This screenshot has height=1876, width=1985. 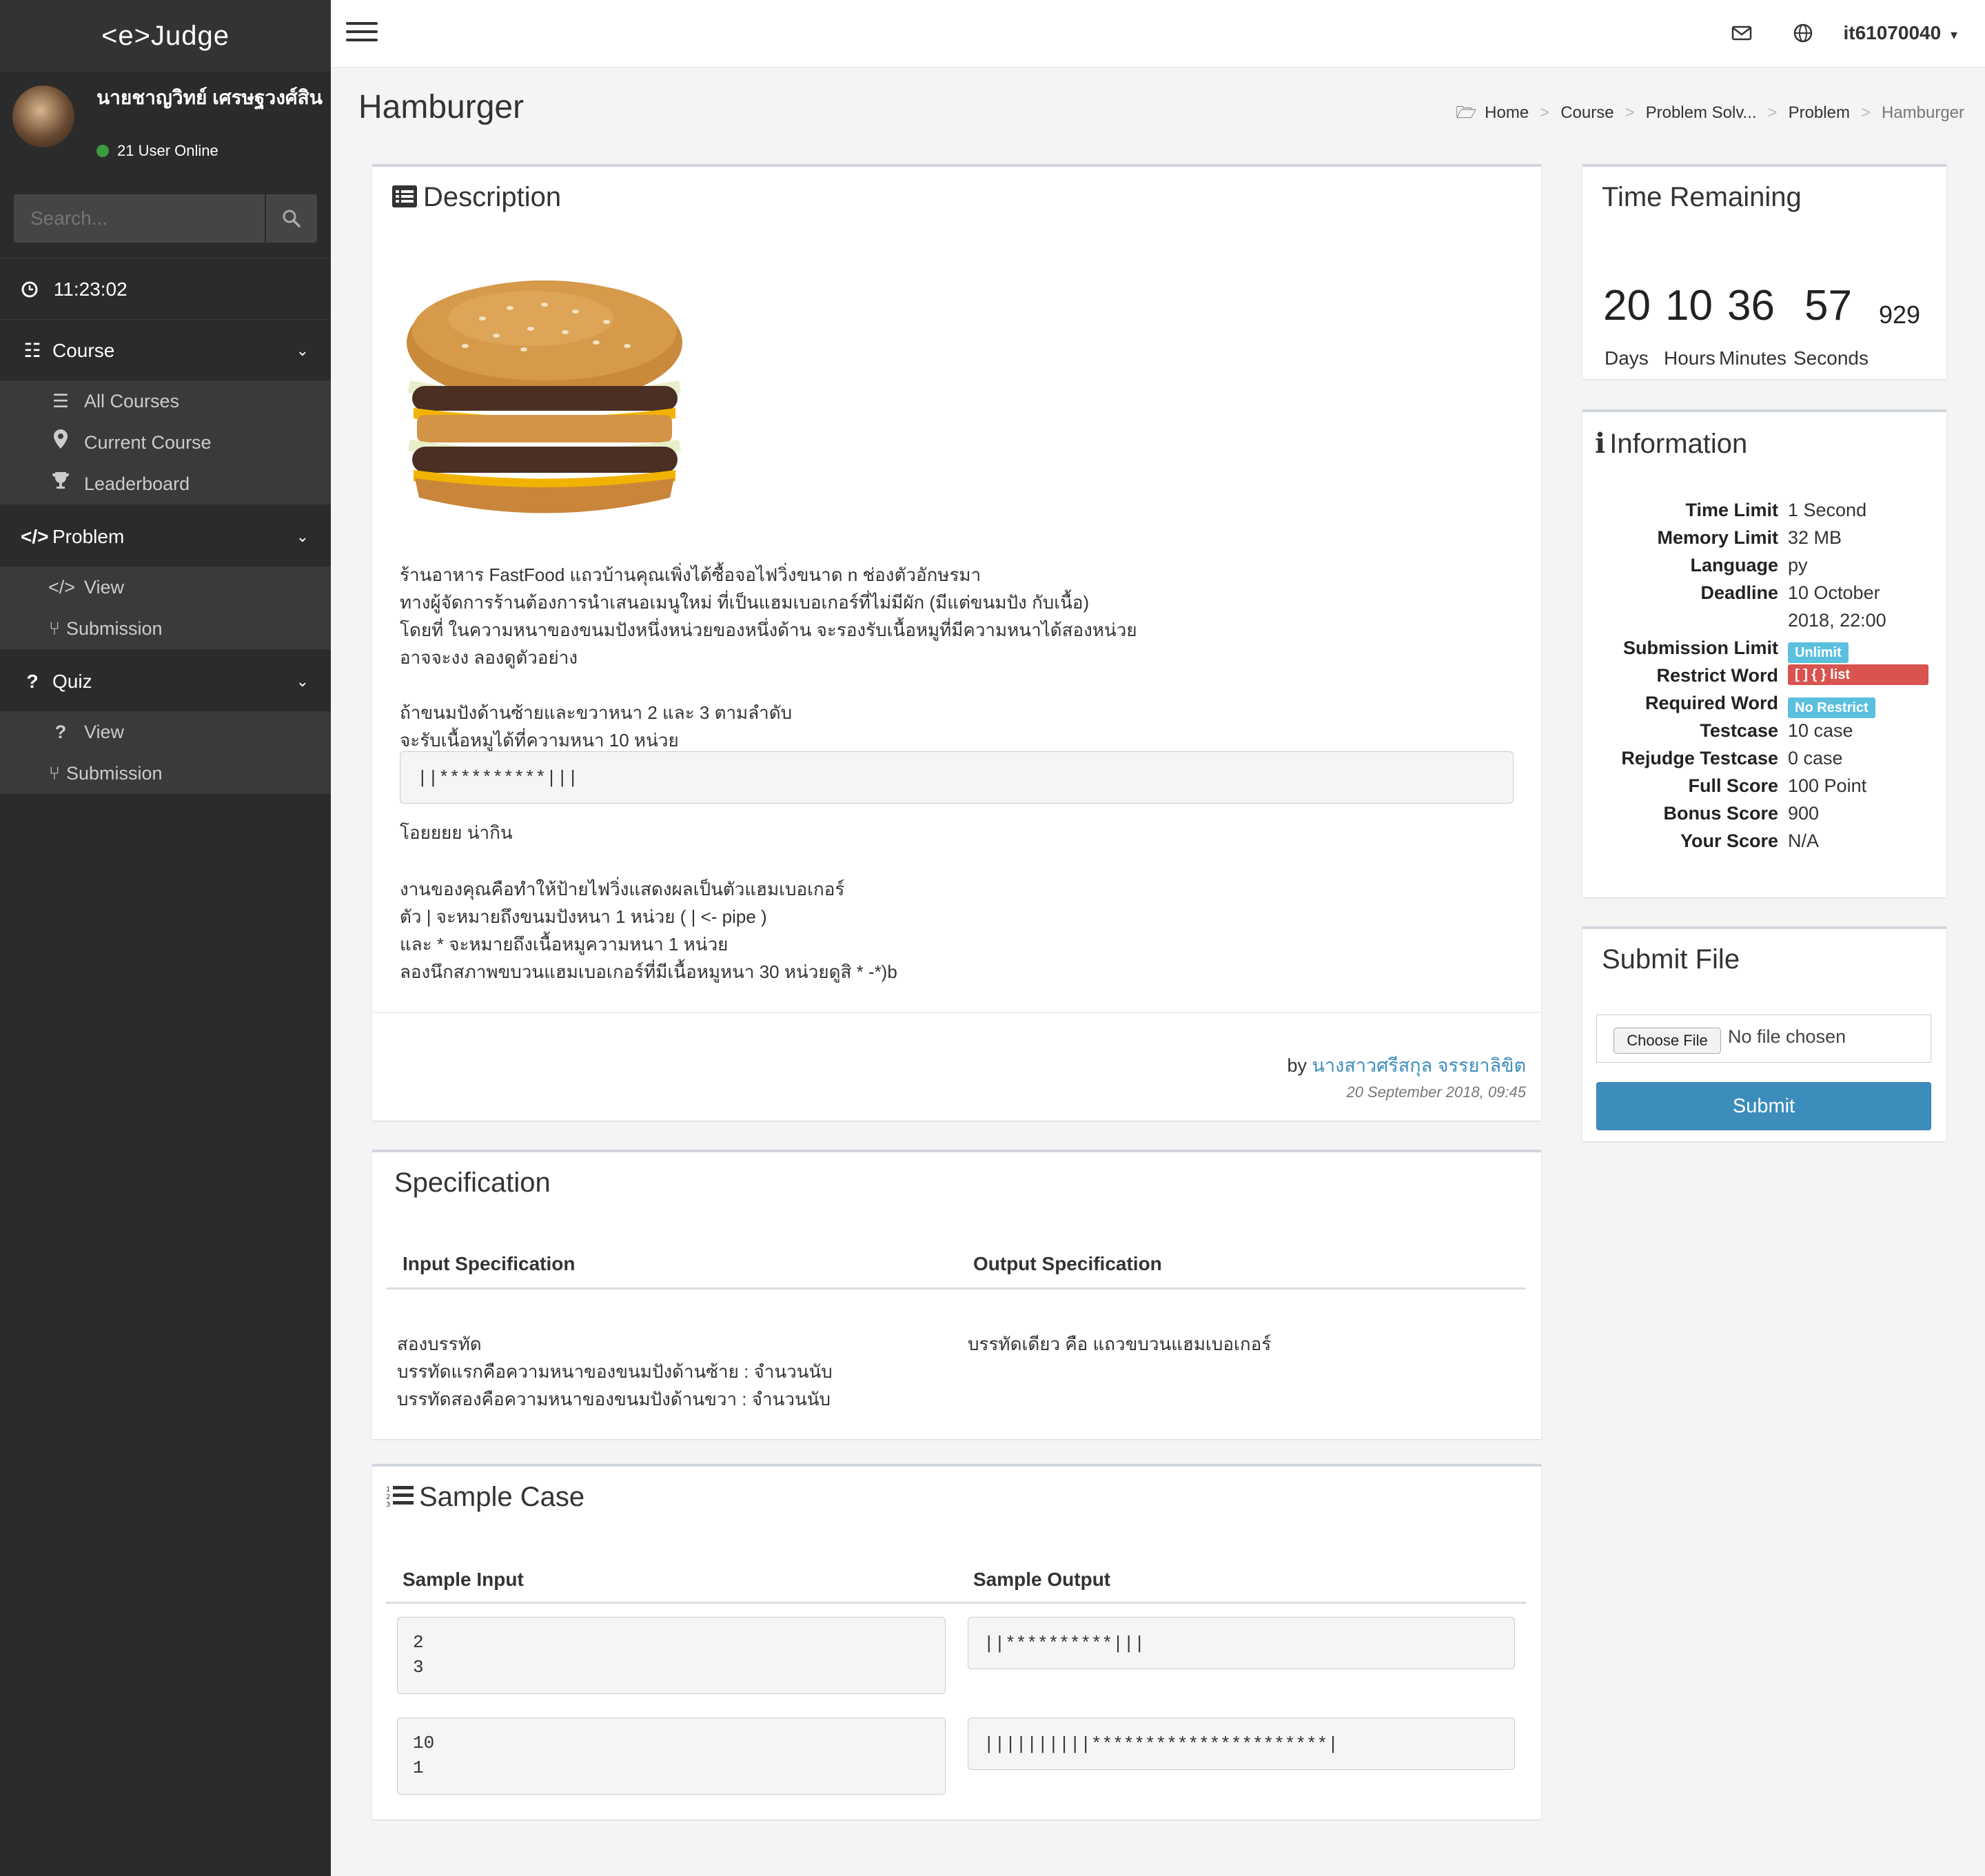 What do you see at coordinates (210, 97) in the screenshot?
I see `user-name: นายชาญวิทย์ เศรษฐวงศ์สิน` at bounding box center [210, 97].